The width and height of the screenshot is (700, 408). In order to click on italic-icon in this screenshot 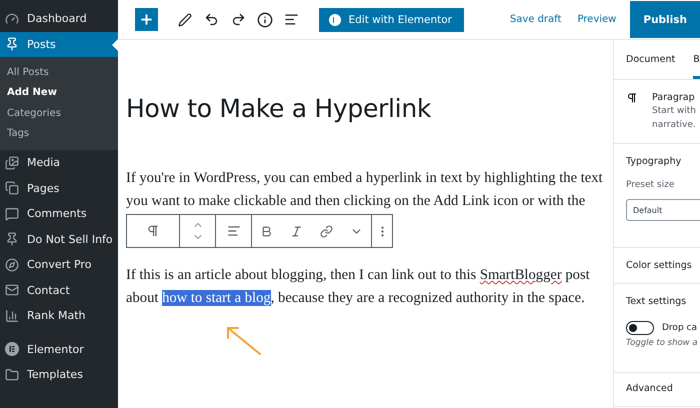, I will do `click(297, 231)`.